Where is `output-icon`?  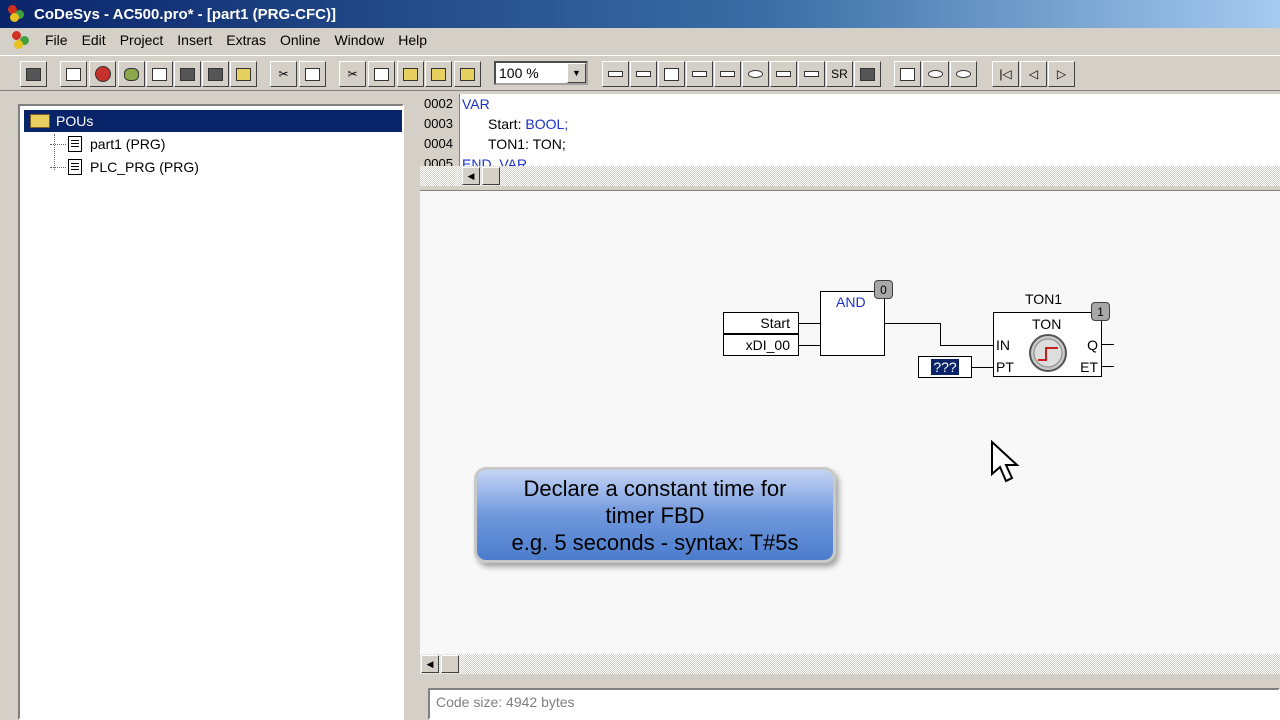 output-icon is located at coordinates (643, 74).